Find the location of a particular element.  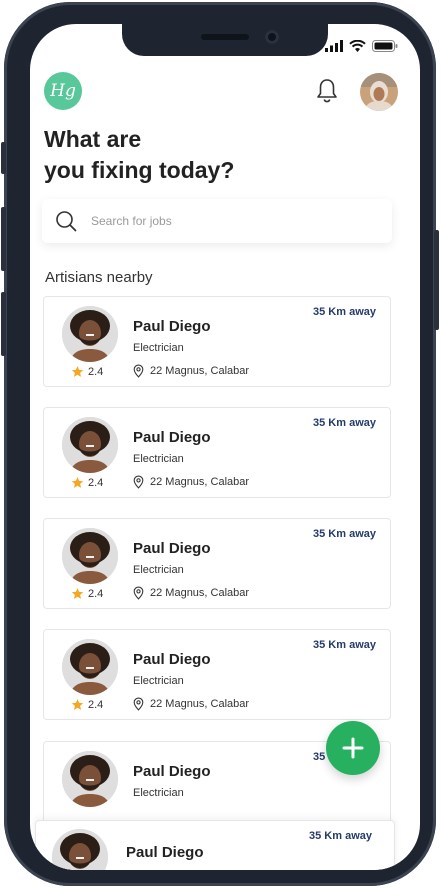

power-button is located at coordinates (436, 280).